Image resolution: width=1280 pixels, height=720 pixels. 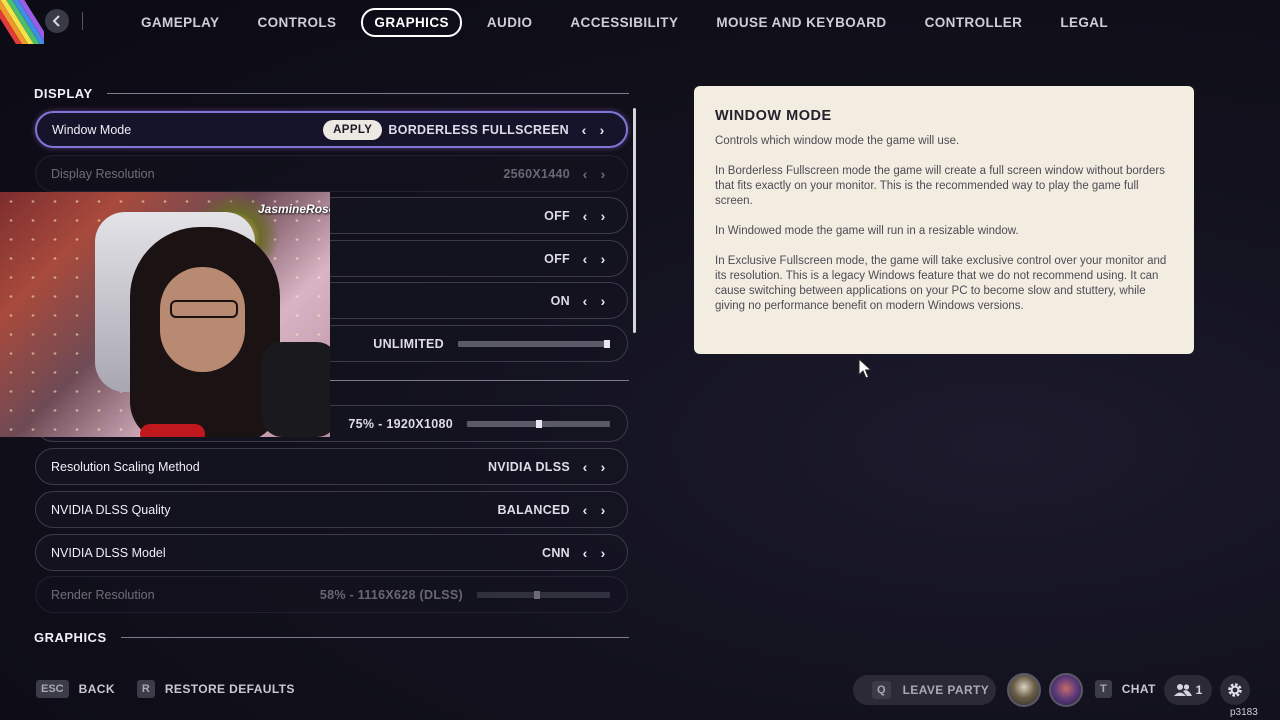 I want to click on gear-icon, so click(x=1235, y=690).